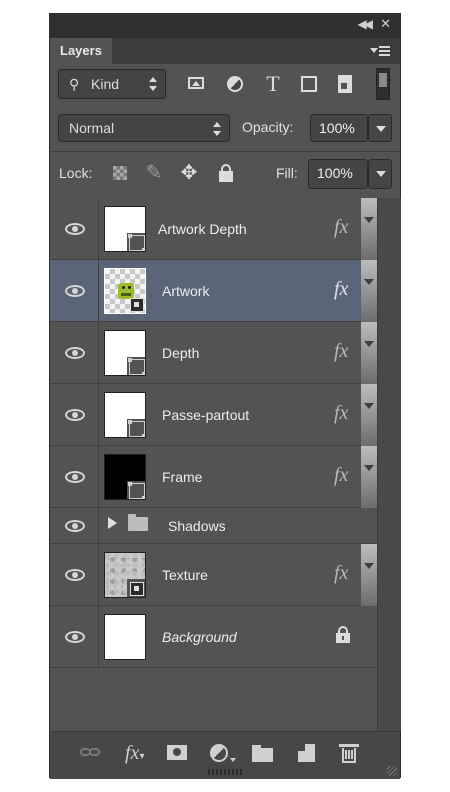  What do you see at coordinates (389, 464) in the screenshot?
I see `scrollbar` at bounding box center [389, 464].